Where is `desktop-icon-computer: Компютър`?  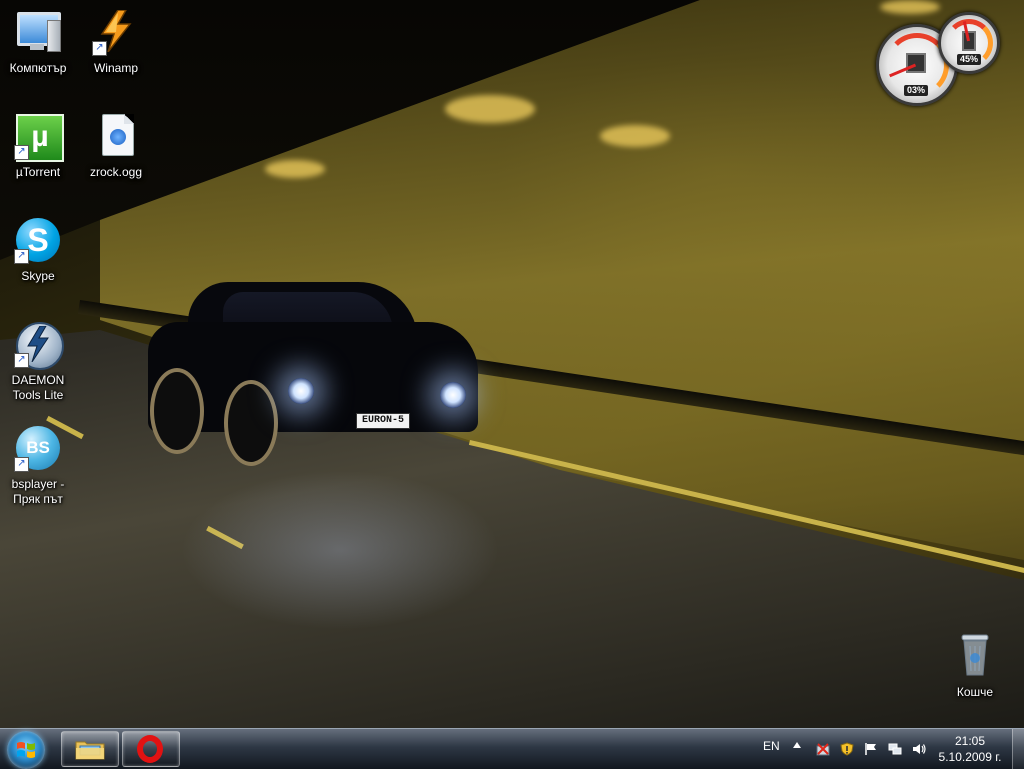
desktop-icon-computer: Компютър is located at coordinates (38, 42).